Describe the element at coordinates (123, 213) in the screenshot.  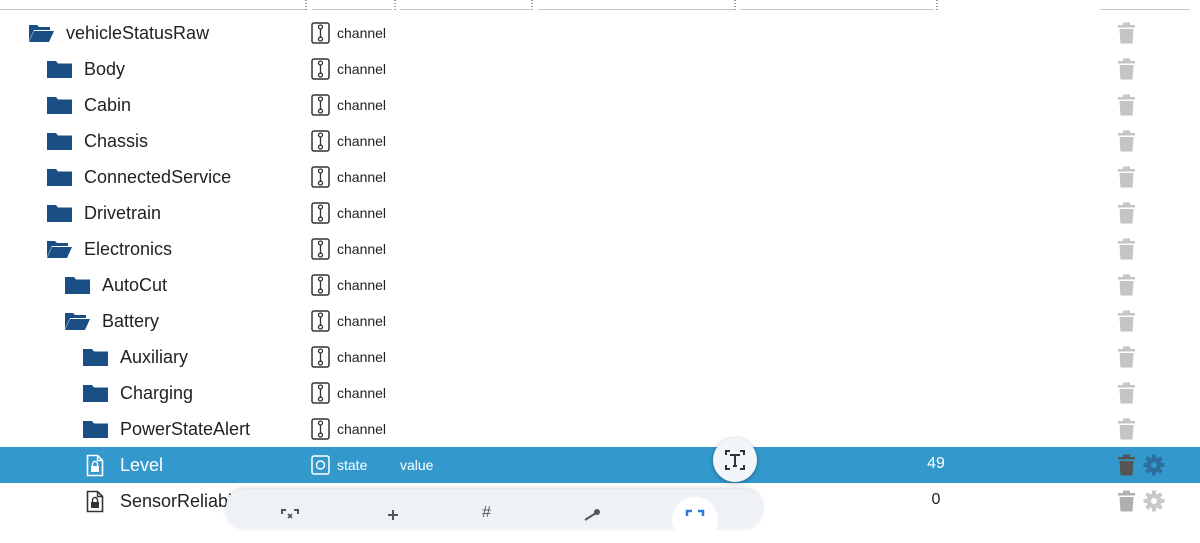
I see `row-name: Drivetrain` at that location.